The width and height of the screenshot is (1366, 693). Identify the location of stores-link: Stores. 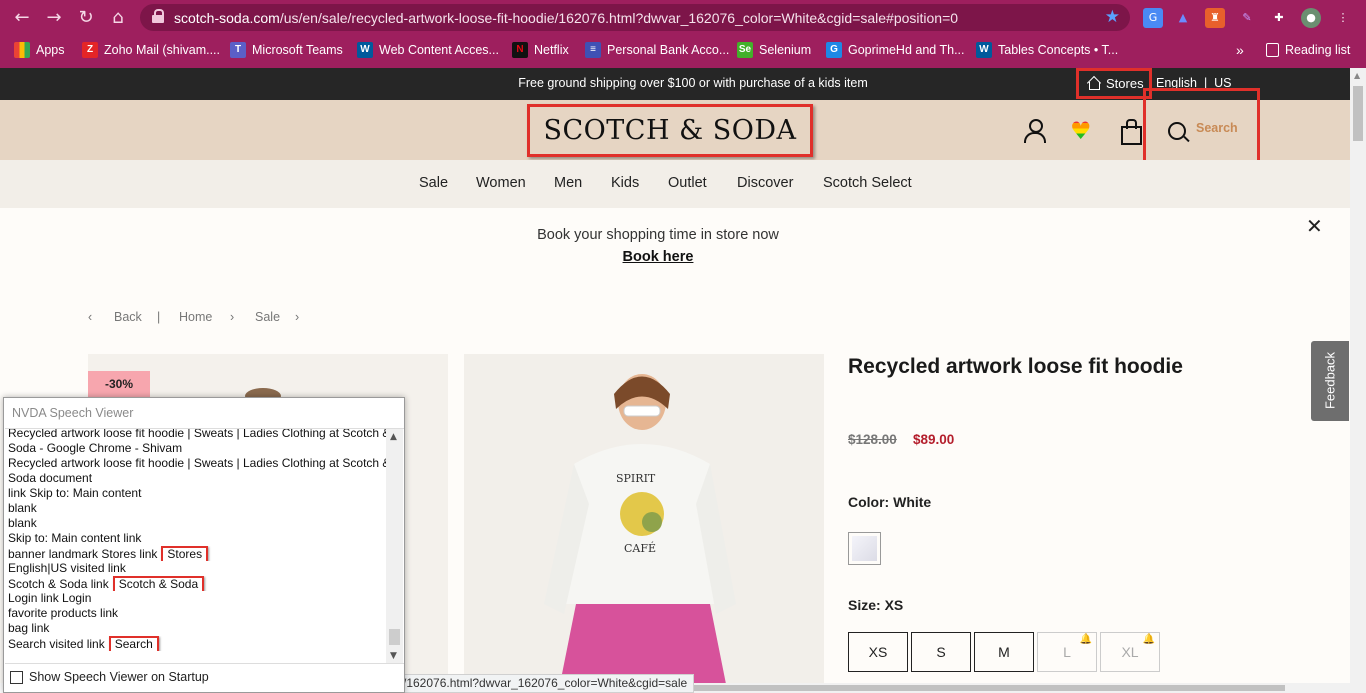
(1114, 83).